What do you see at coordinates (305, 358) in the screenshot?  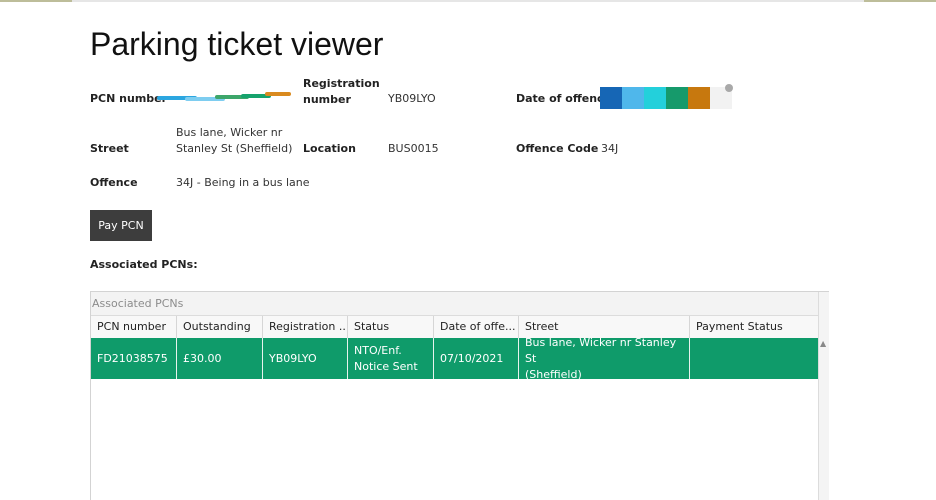 I see `cell-registration: YB09LYO` at bounding box center [305, 358].